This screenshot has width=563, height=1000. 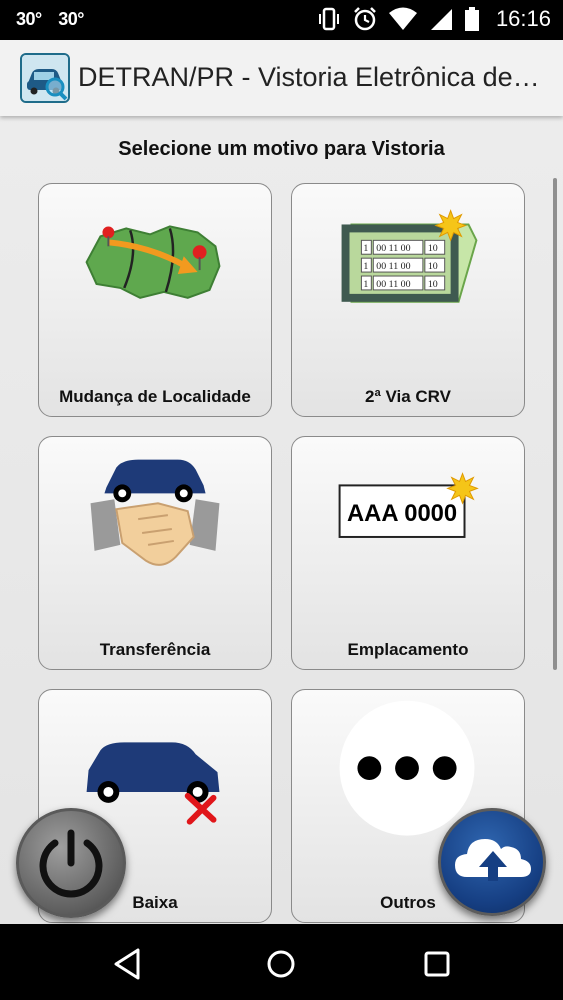 I want to click on clock: 16:16, so click(x=523, y=18).